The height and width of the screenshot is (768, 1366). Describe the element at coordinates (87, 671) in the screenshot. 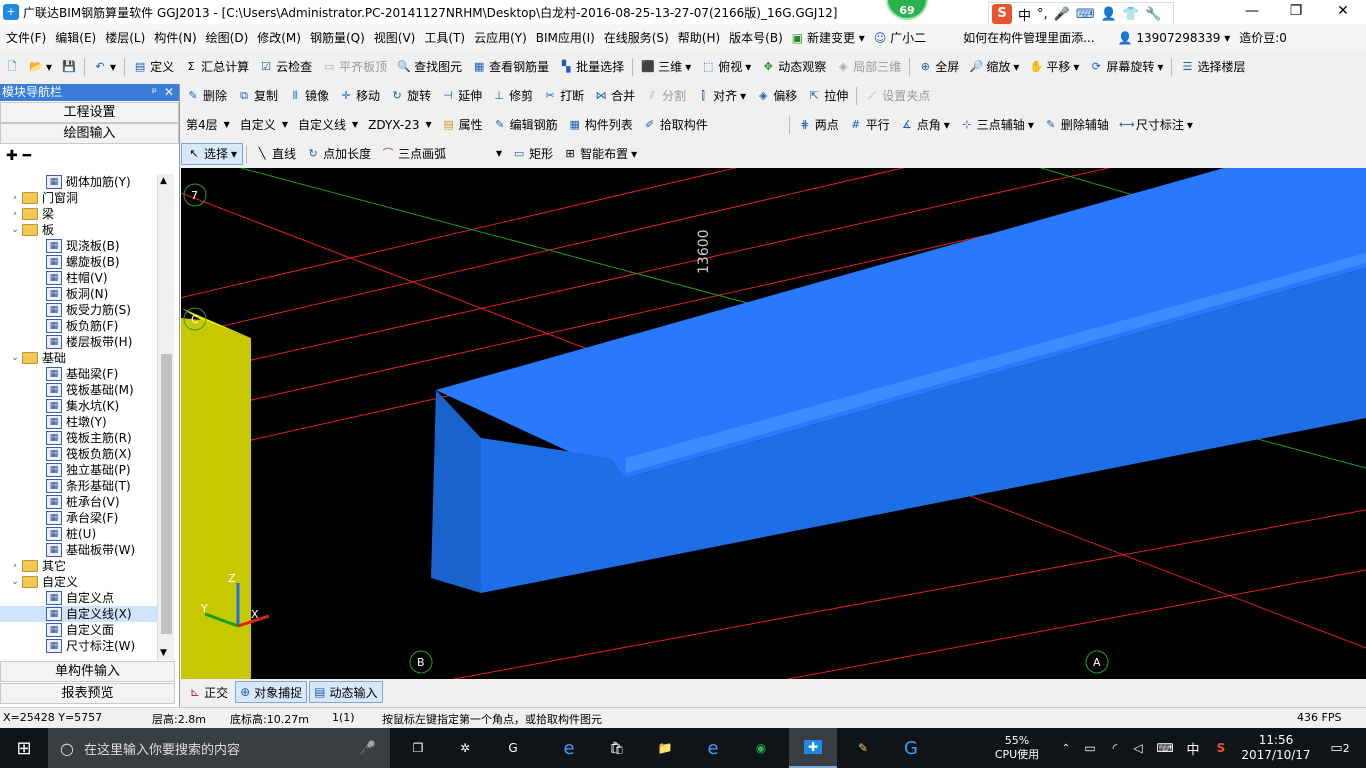

I see `tab-single-component-input: 单构件输入` at that location.